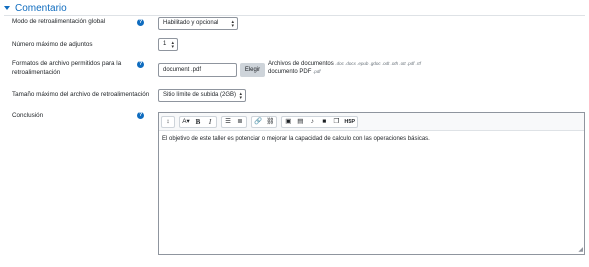 Image resolution: width=589 pixels, height=267 pixels. I want to click on max-size-value: Sitio límite de subida (2GB), so click(200, 95).